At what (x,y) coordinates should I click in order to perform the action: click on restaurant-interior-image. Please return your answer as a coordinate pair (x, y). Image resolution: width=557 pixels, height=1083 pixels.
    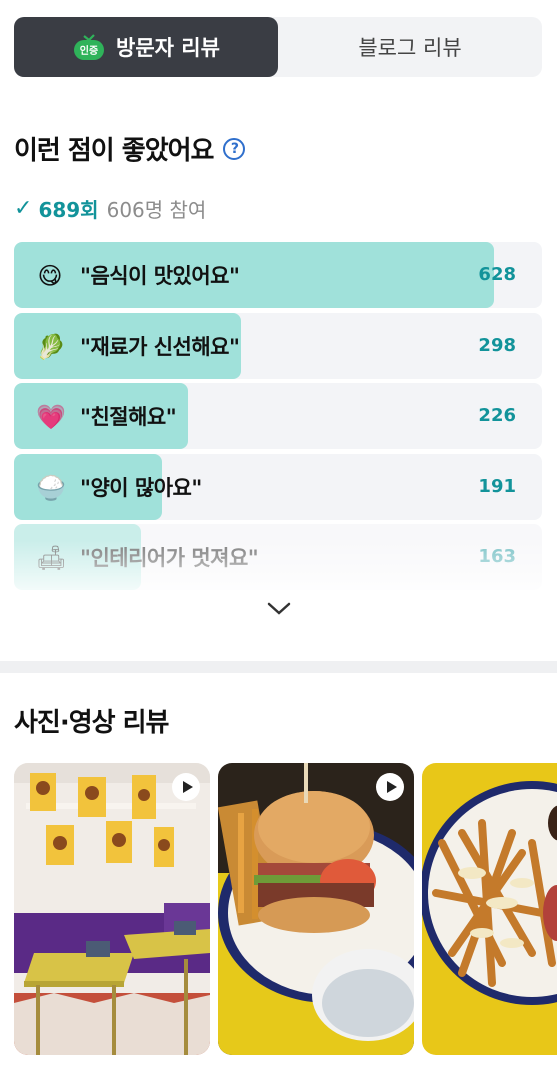
    Looking at the image, I should click on (112, 909).